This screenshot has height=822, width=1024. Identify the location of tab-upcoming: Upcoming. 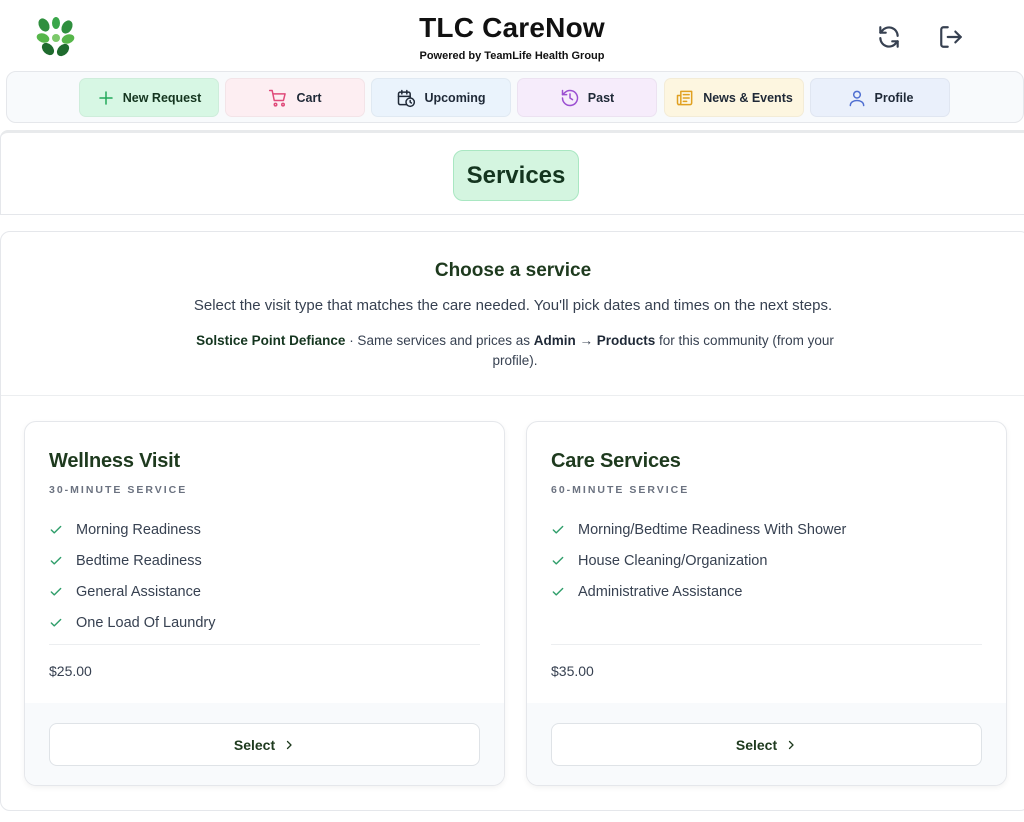
(441, 97).